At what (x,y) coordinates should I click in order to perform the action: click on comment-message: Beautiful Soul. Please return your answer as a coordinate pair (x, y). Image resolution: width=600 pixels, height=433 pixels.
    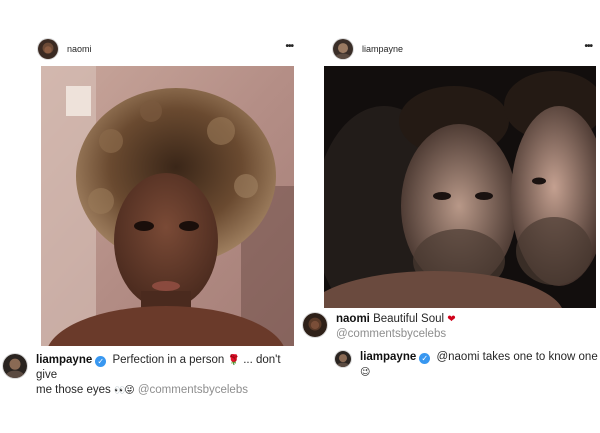
    Looking at the image, I should click on (409, 319).